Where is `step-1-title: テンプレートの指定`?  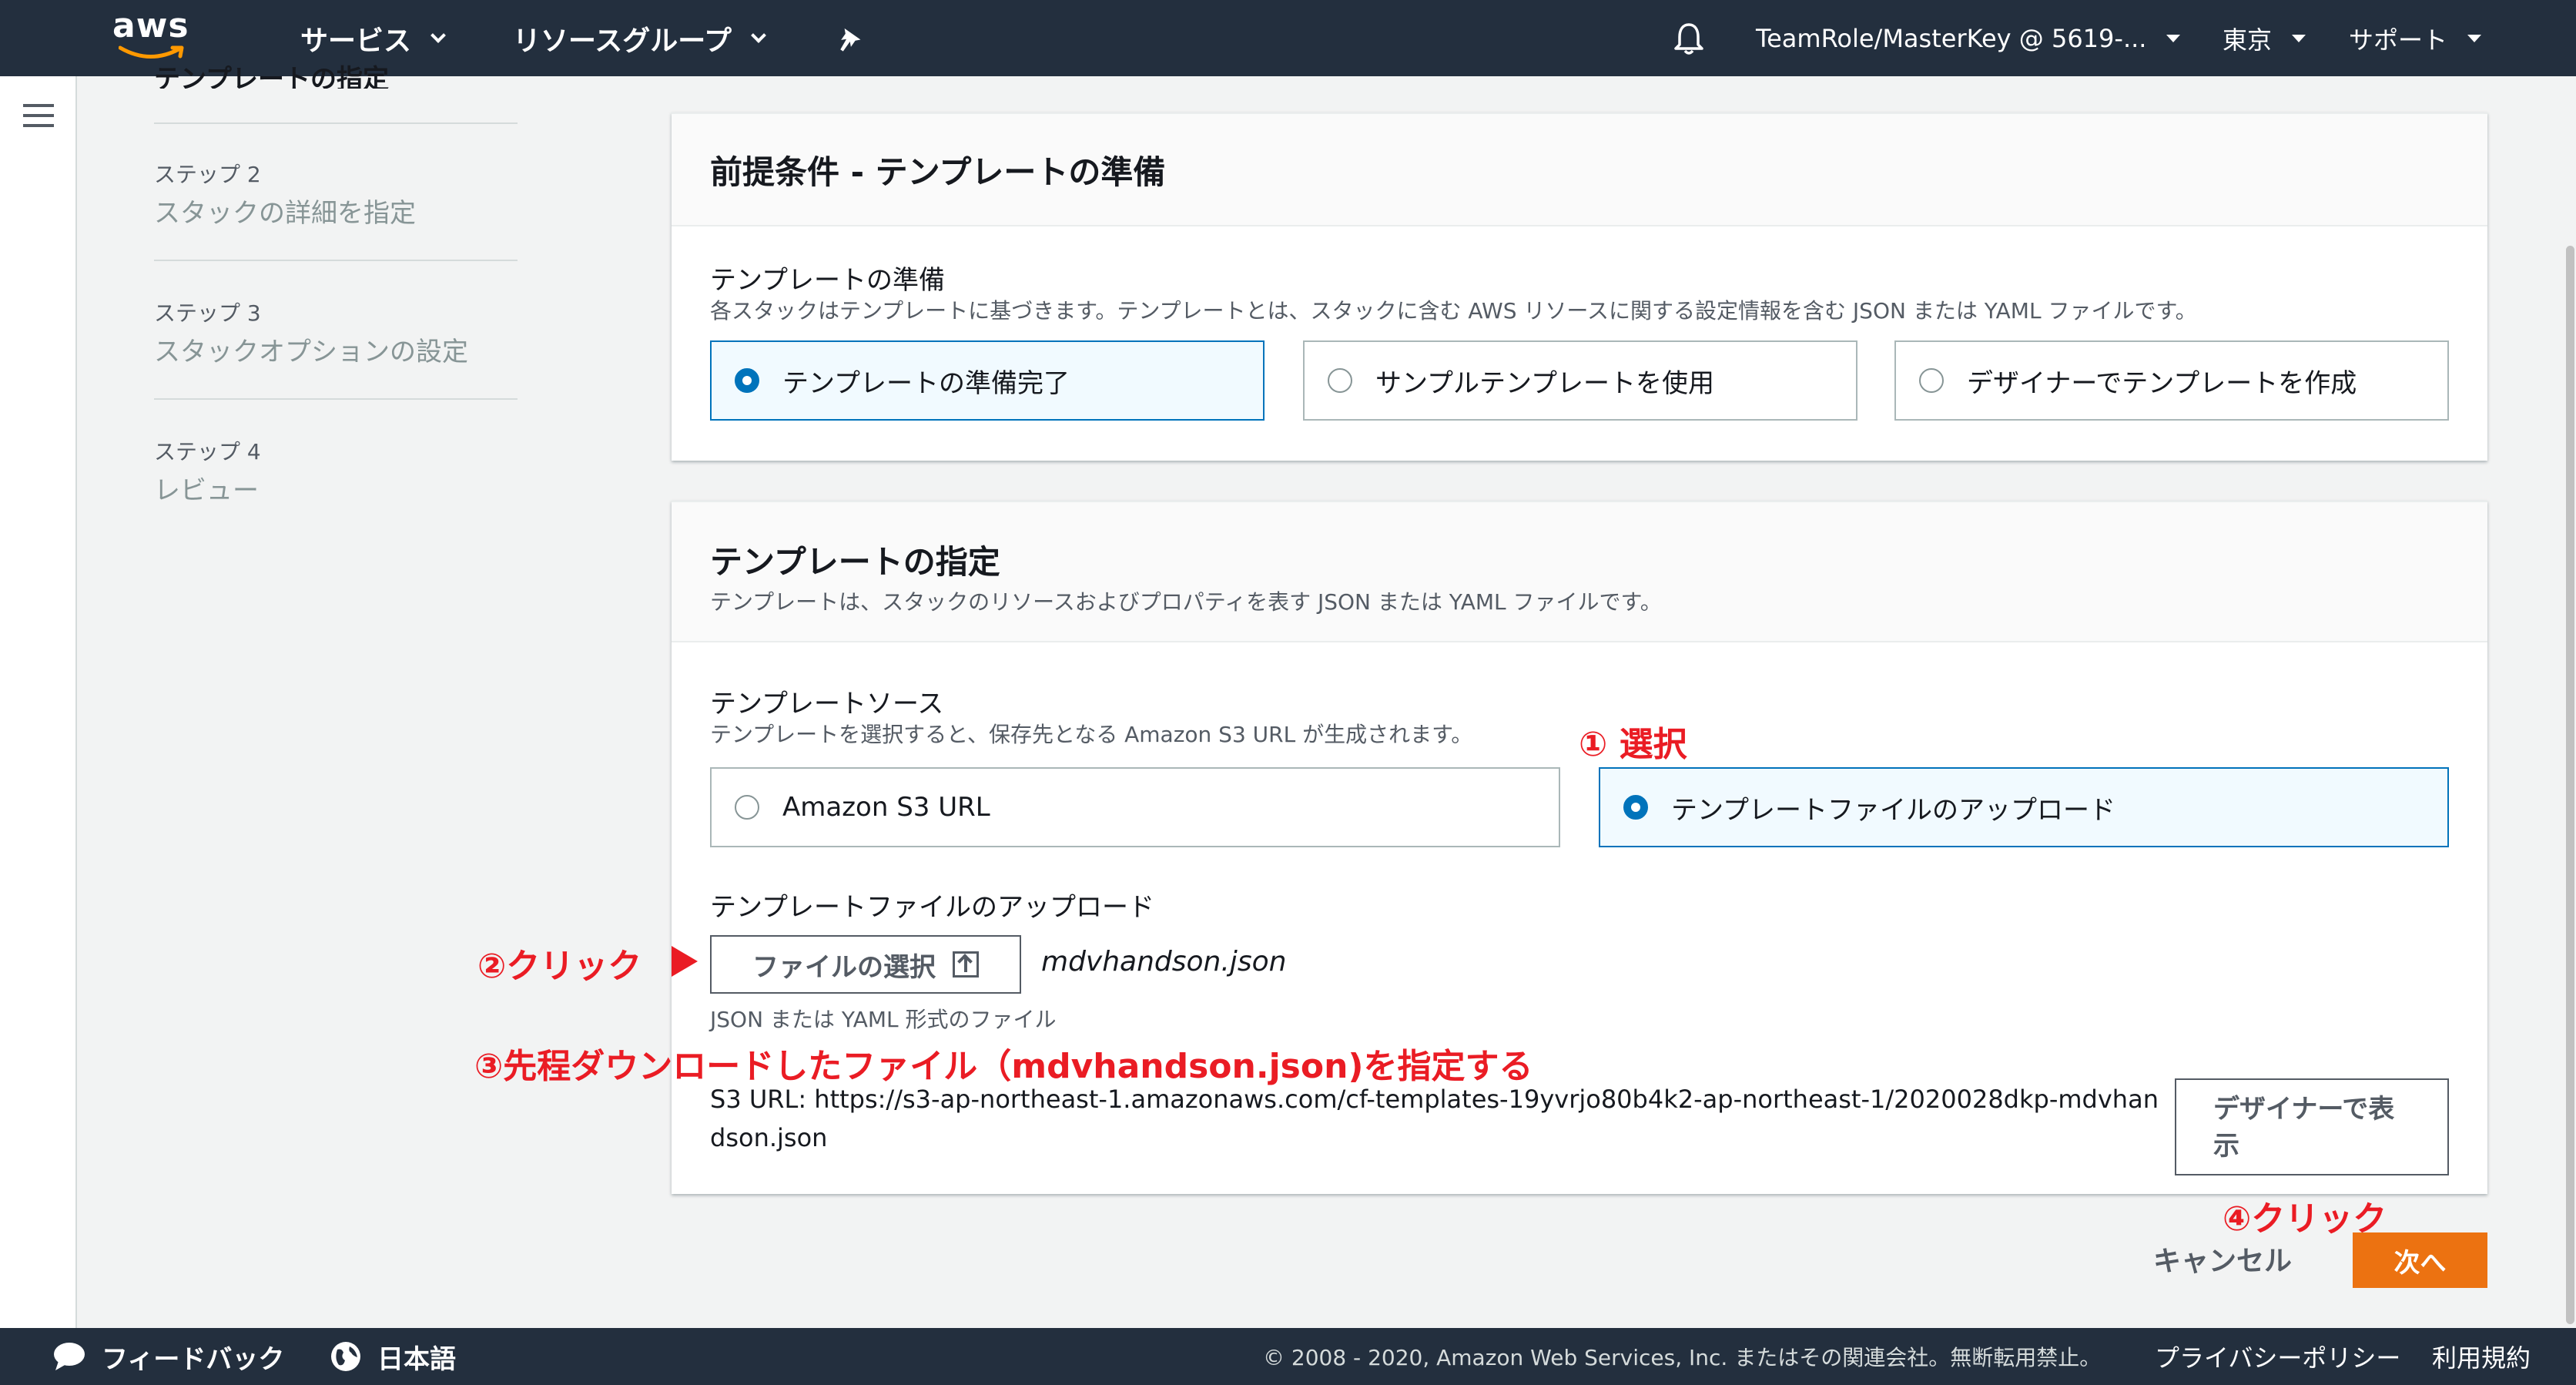
step-1-title: テンプレートの指定 is located at coordinates (271, 73).